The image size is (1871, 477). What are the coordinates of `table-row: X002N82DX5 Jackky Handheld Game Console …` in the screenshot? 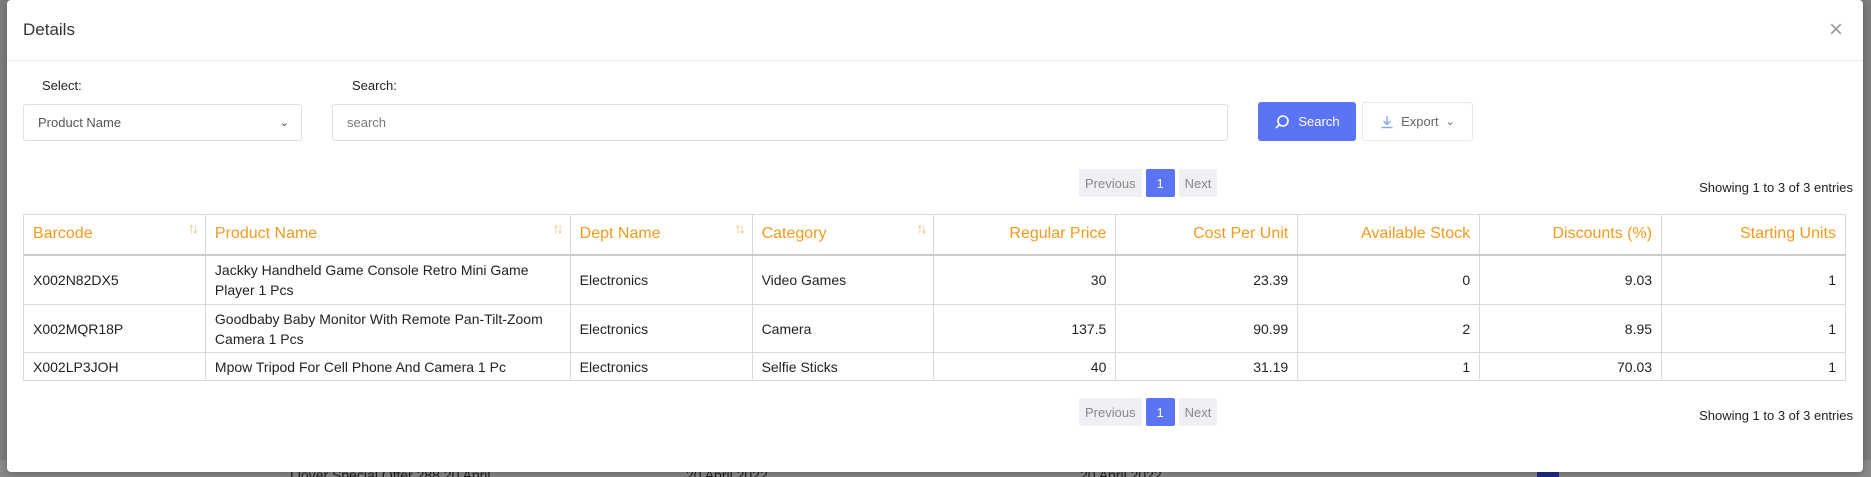 It's located at (934, 279).